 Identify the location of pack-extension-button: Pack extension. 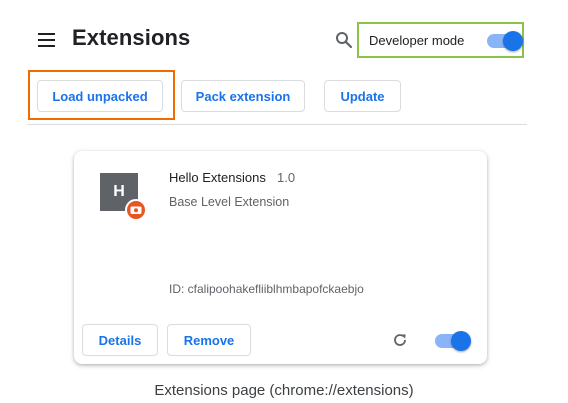
(243, 96).